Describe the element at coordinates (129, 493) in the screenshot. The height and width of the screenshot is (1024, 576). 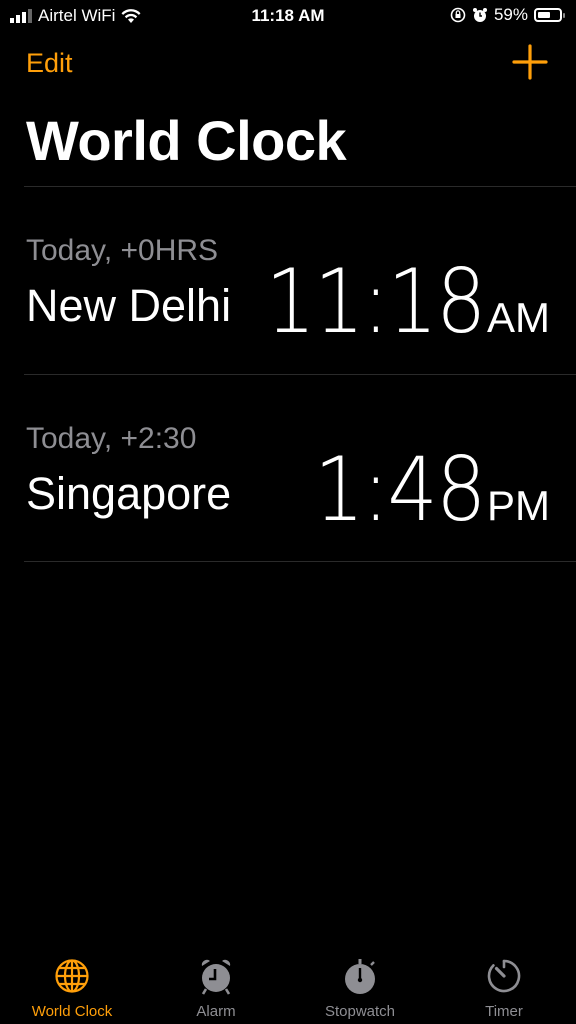
I see `city-name: Singapore` at that location.